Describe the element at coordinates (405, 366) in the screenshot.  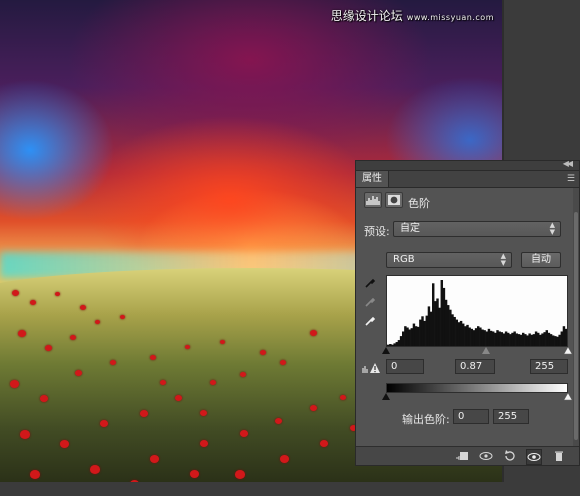
I see `input-black-field: 0` at that location.